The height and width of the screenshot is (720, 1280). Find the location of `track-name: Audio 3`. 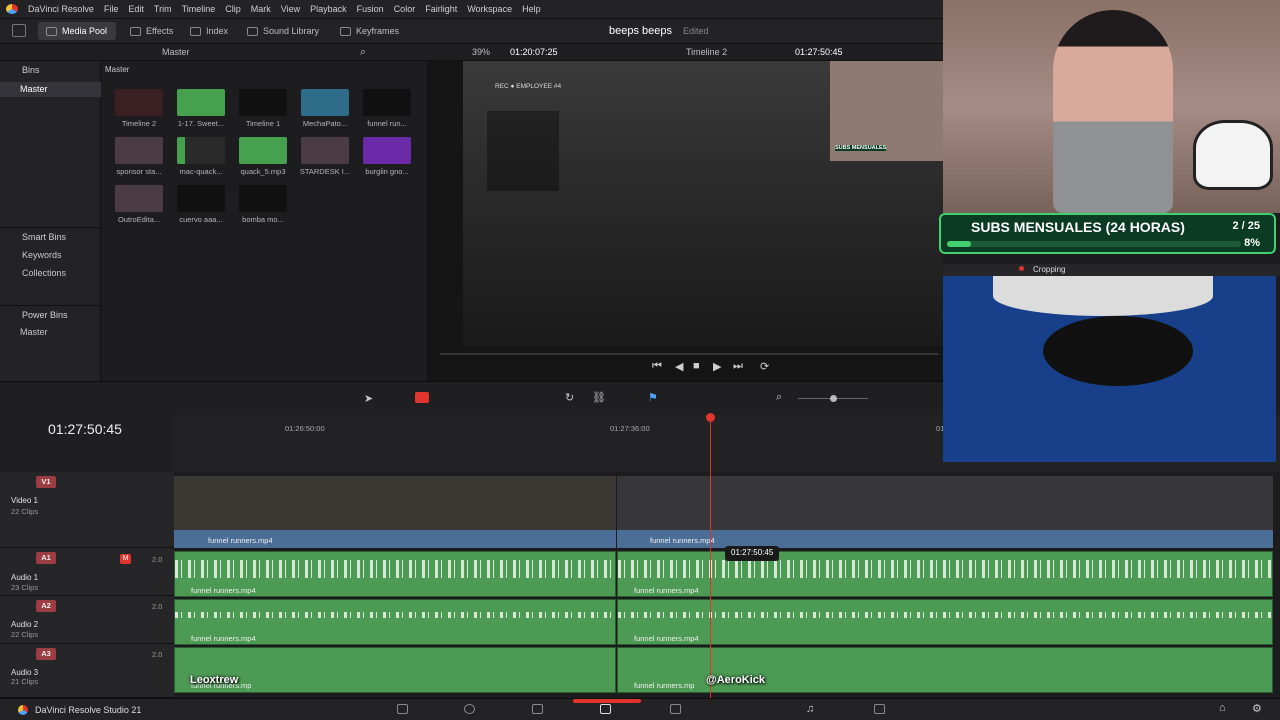

track-name: Audio 3 is located at coordinates (25, 672).